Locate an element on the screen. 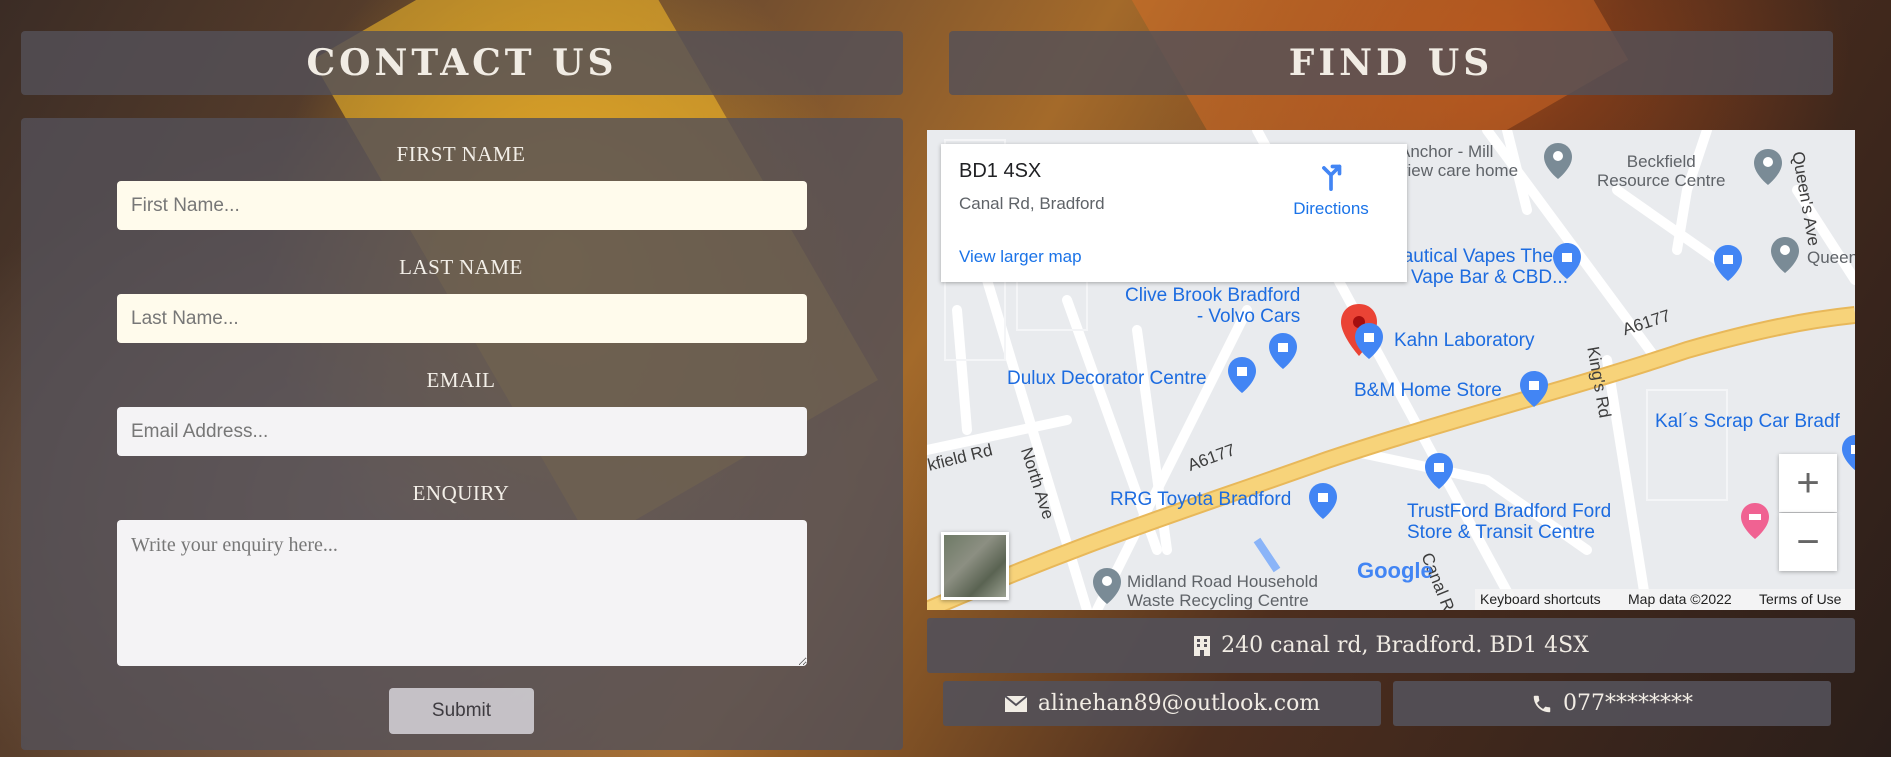  place-beckfield: Beckfield Resource Centre is located at coordinates (1661, 171).